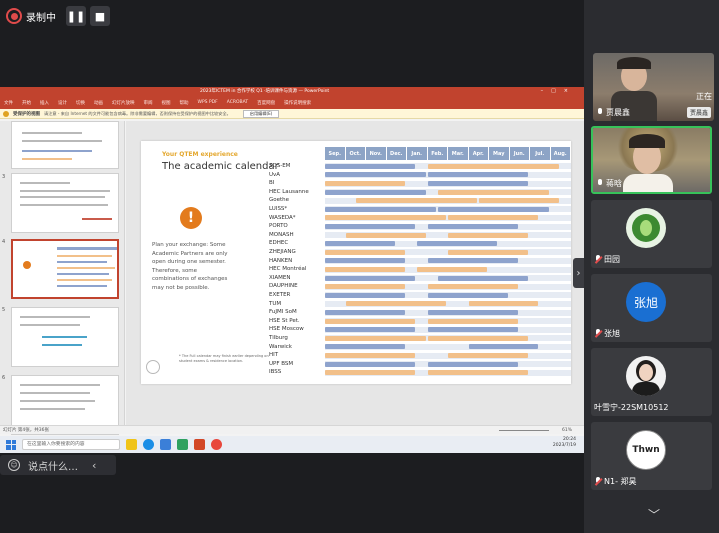  I want to click on calendar-school-label: HEC Montréal, so click(288, 269).